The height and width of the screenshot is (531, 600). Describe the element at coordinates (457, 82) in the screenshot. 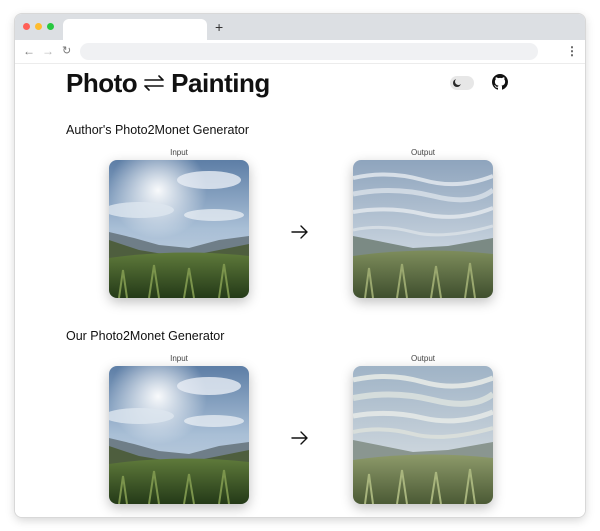

I see `moon-icon` at that location.